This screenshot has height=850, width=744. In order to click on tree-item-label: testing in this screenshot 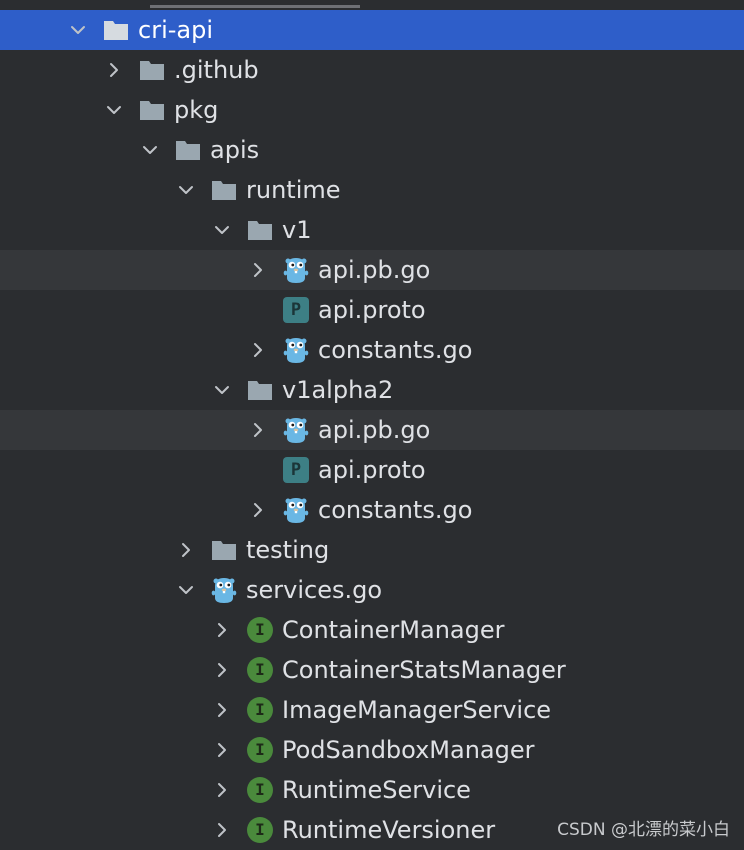, I will do `click(288, 550)`.